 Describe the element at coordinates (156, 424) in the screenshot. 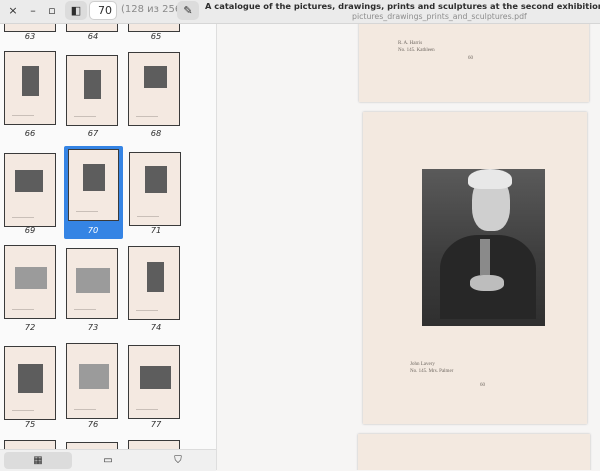

I see `page-label-77: 77` at that location.